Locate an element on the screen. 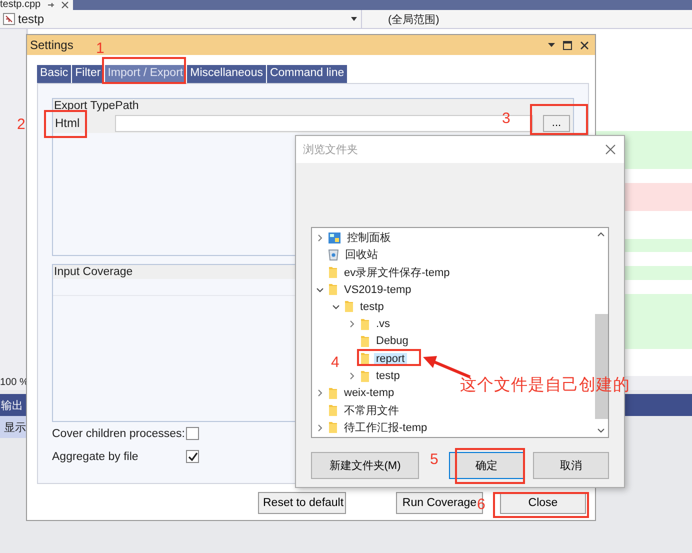 This screenshot has height=553, width=692. tab: Basic is located at coordinates (54, 74).